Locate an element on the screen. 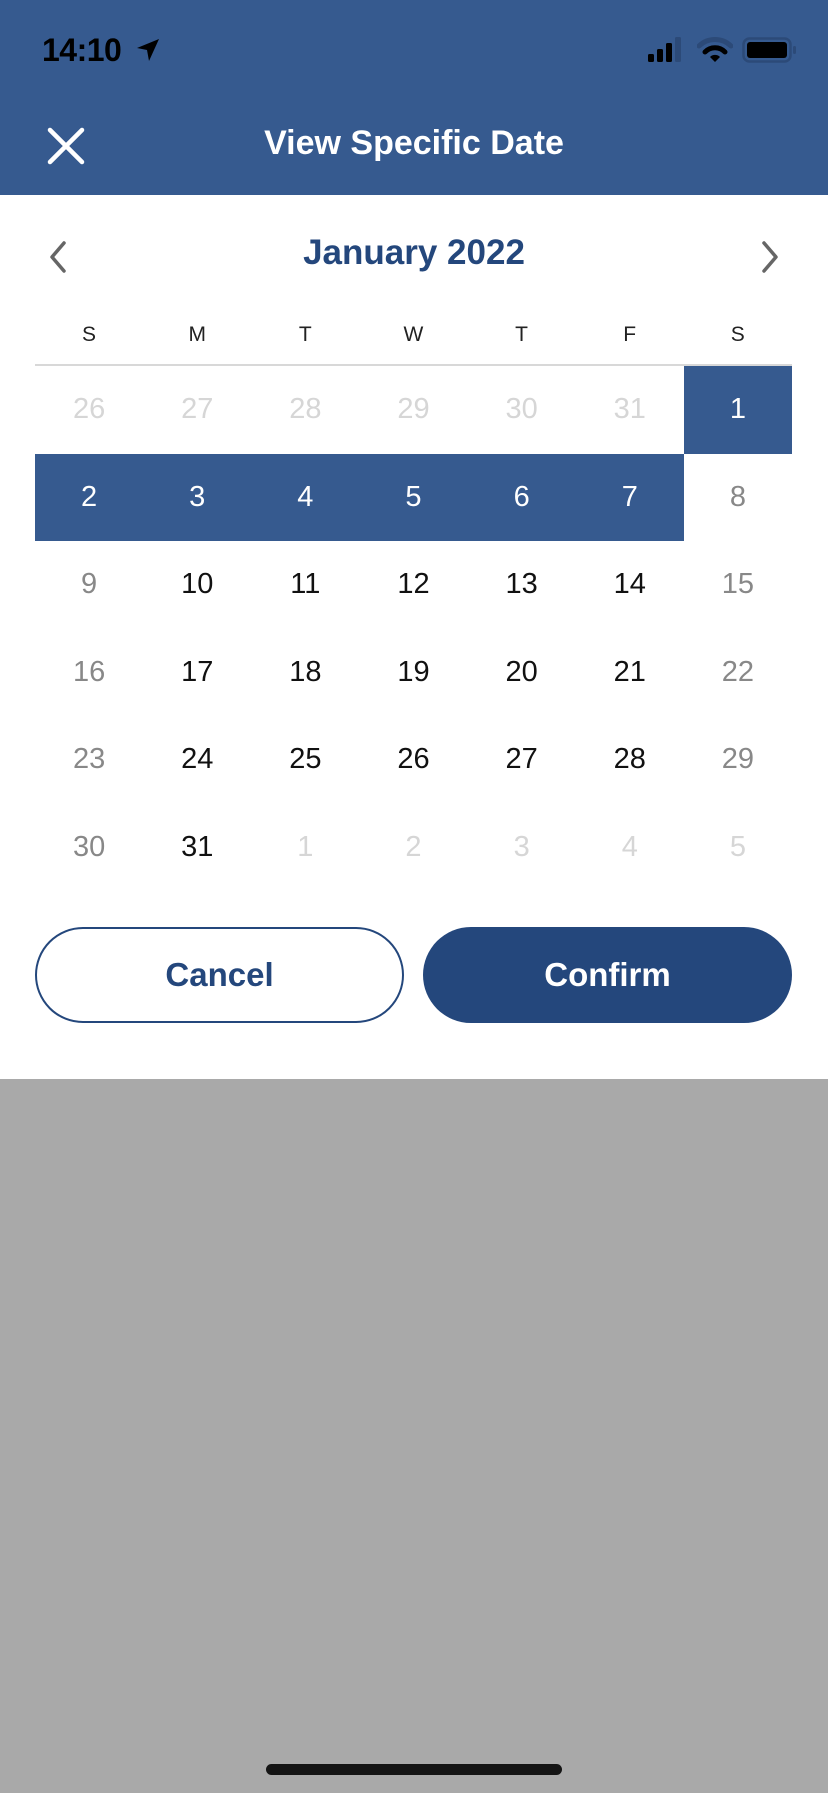 Image resolution: width=828 pixels, height=1793 pixels. day-cell-outside-month: 5 is located at coordinates (738, 848).